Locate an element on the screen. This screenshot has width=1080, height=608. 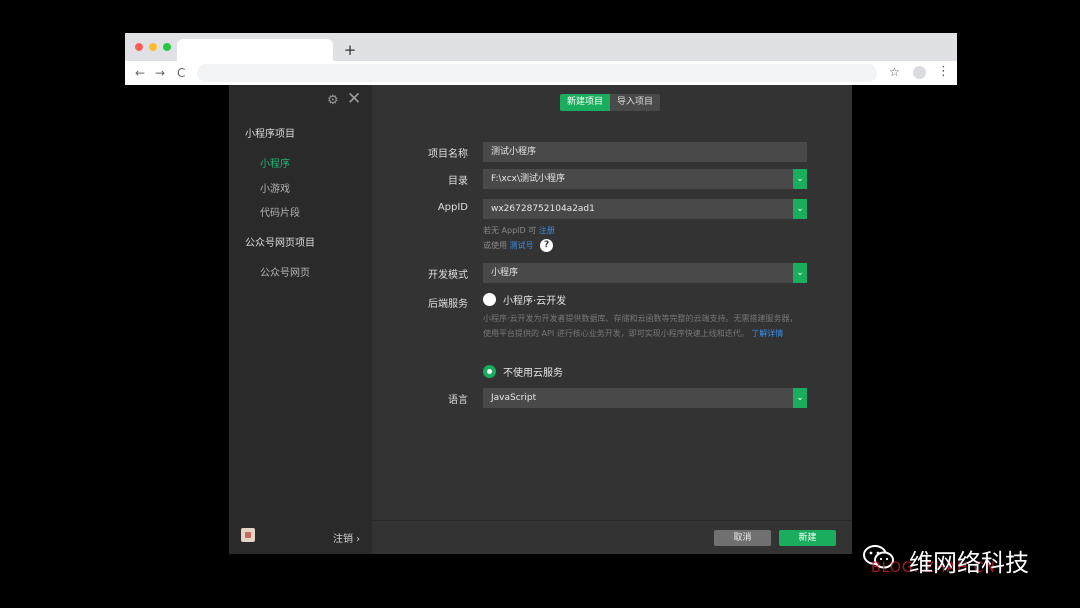
sidebar-item-minigame: 小游戏 is located at coordinates (275, 187).